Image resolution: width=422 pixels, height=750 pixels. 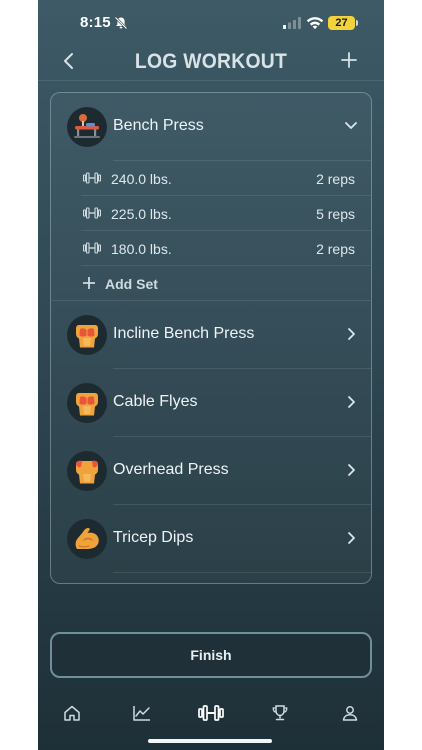 What do you see at coordinates (349, 60) in the screenshot?
I see `add-exercise-icon` at bounding box center [349, 60].